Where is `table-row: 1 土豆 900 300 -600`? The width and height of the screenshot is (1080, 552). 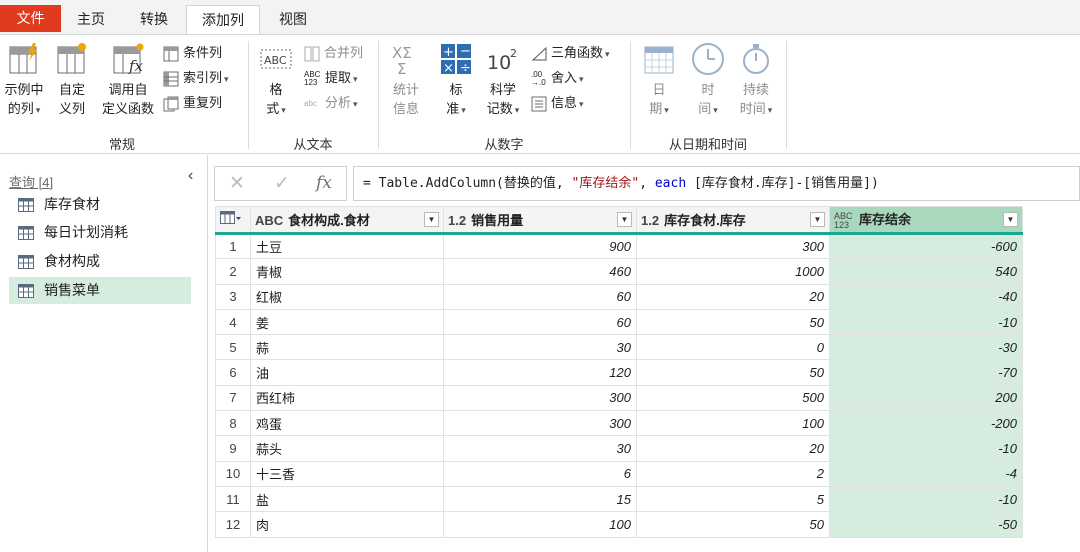 table-row: 1 土豆 900 300 -600 is located at coordinates (619, 246).